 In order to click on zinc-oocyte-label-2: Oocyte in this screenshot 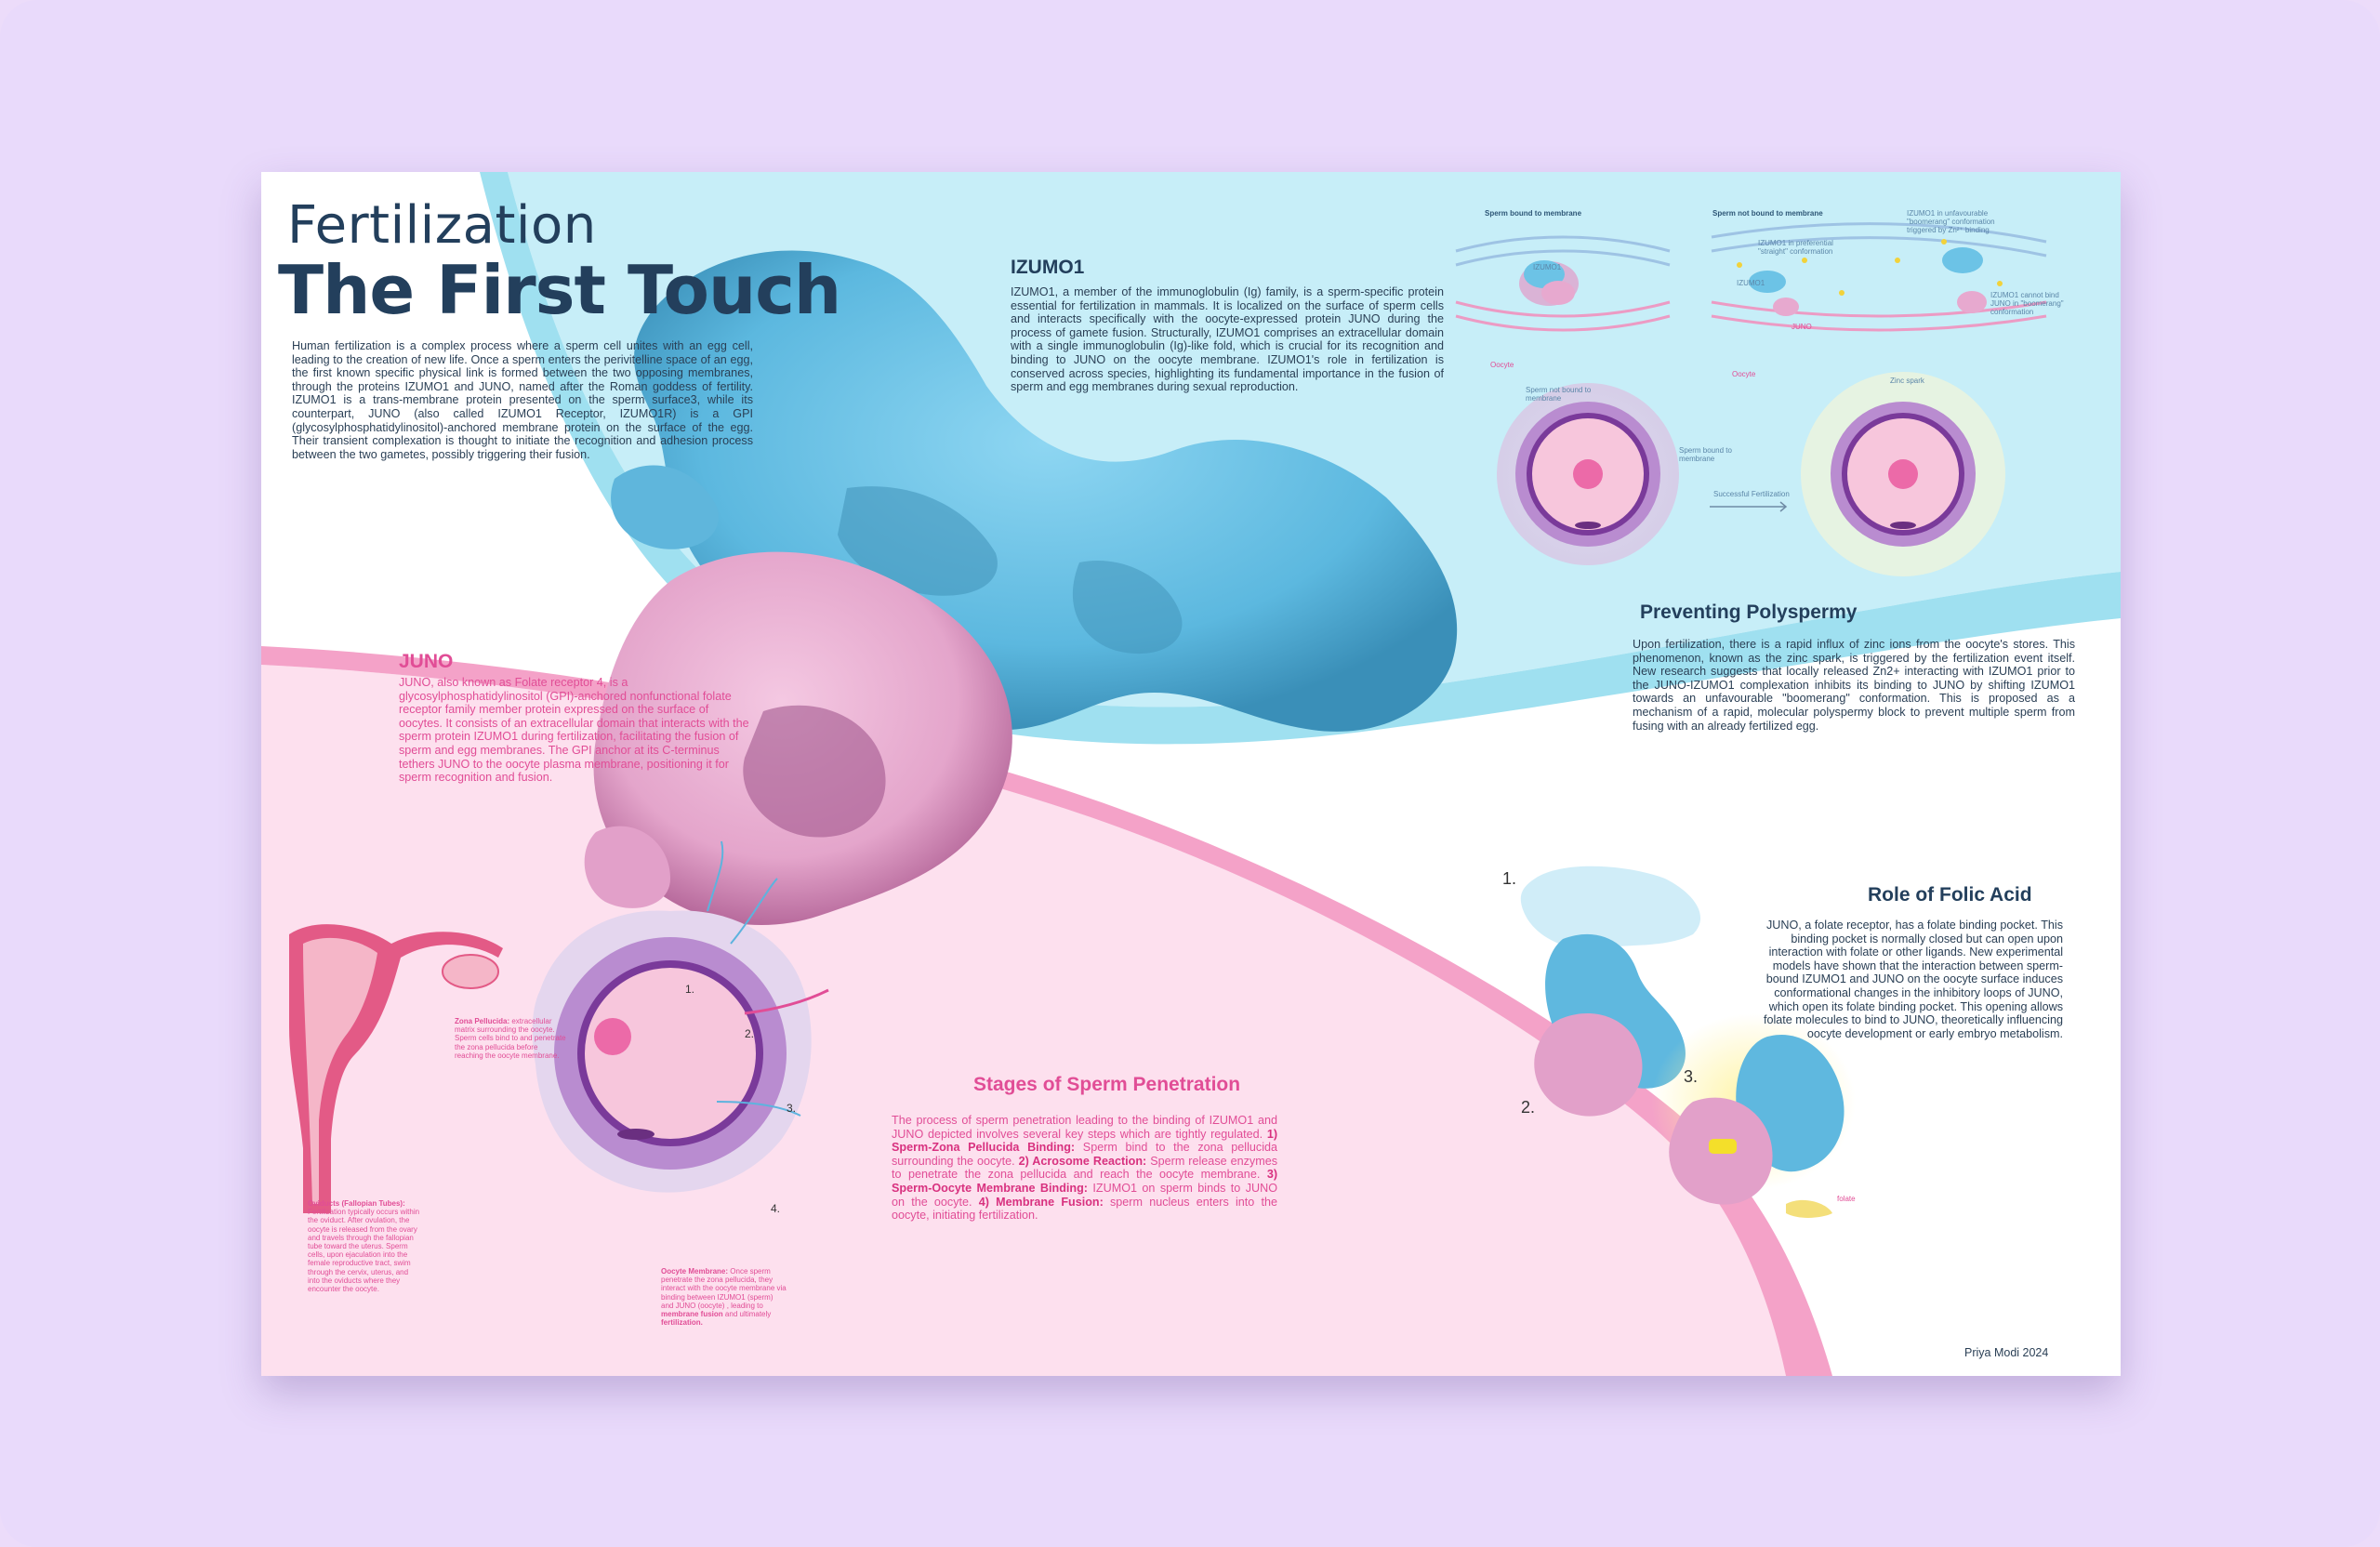, I will do `click(1744, 374)`.